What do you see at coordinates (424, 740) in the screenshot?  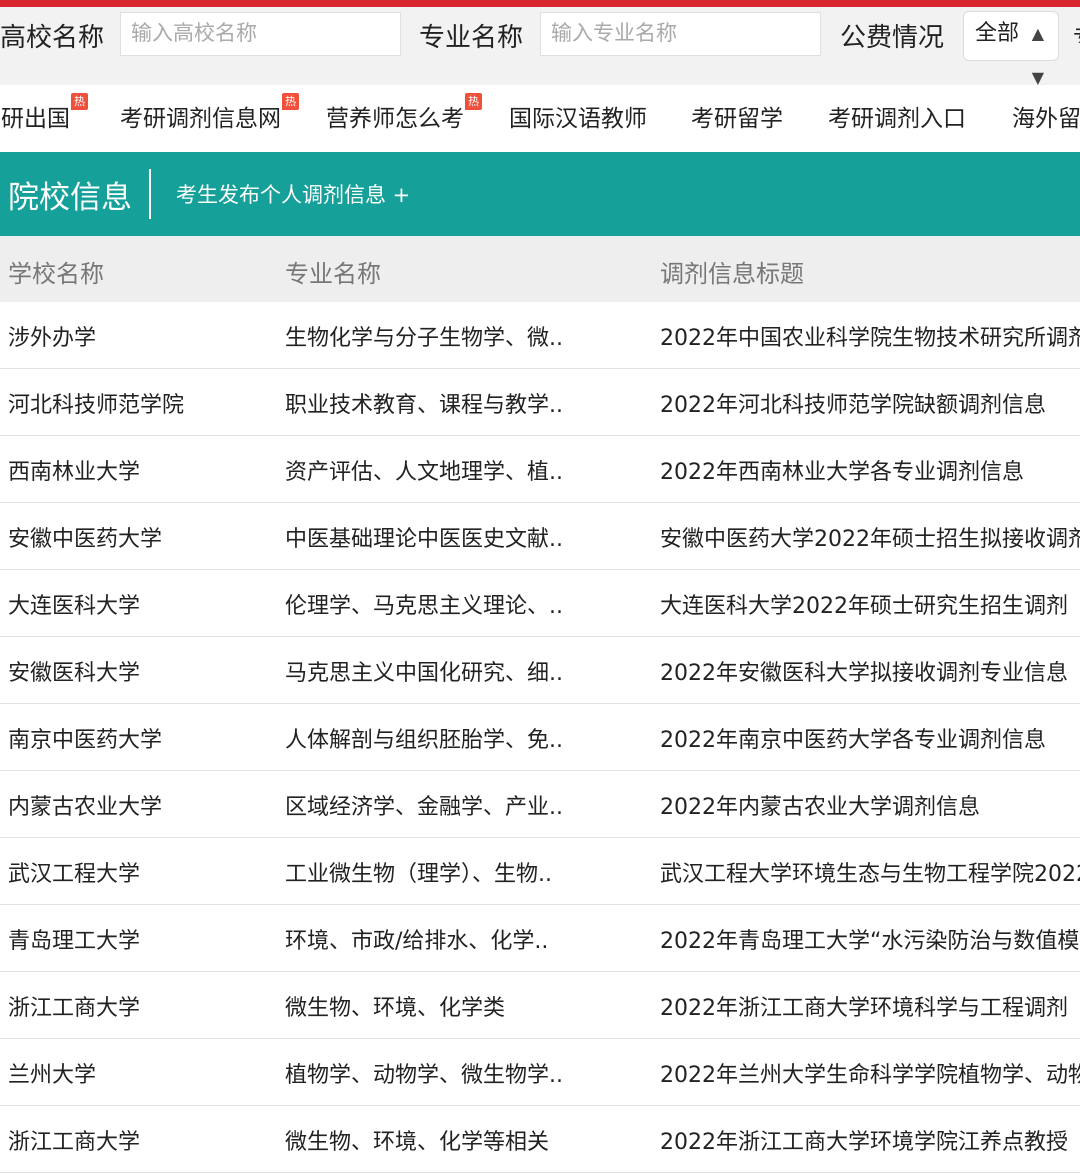 I see `major-cell: 人体解剖与组织胚胎学、免..` at bounding box center [424, 740].